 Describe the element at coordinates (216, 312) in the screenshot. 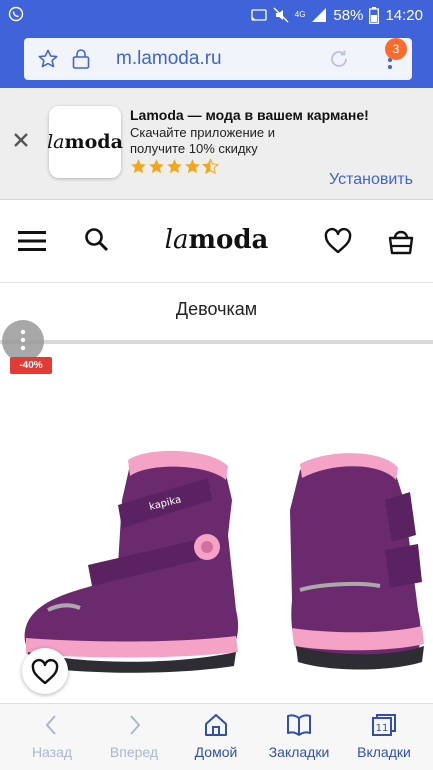

I see `category-title: Девочкам` at that location.